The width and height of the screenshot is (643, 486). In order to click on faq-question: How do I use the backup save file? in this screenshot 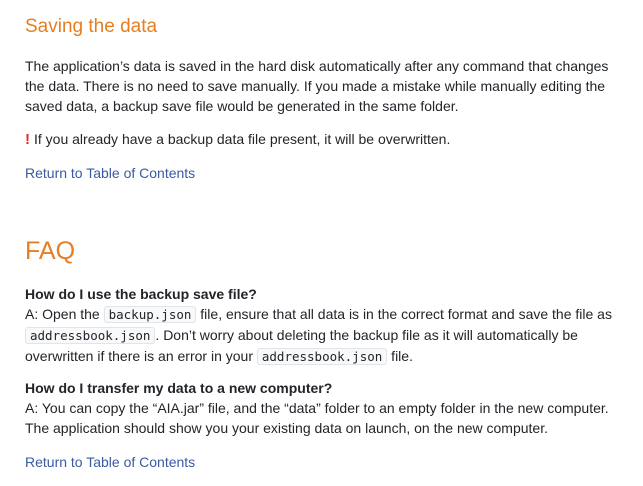, I will do `click(141, 294)`.